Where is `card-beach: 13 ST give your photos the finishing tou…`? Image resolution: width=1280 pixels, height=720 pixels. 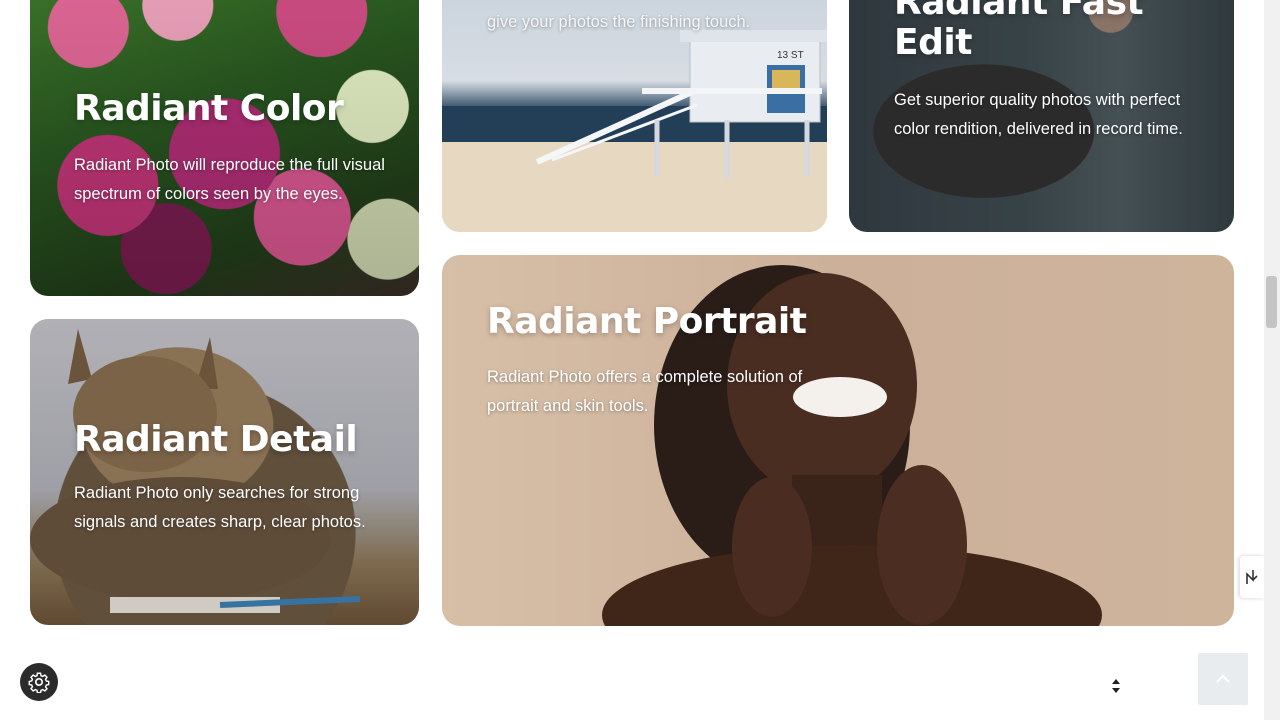
card-beach: 13 ST give your photos the finishing tou… is located at coordinates (634, 116).